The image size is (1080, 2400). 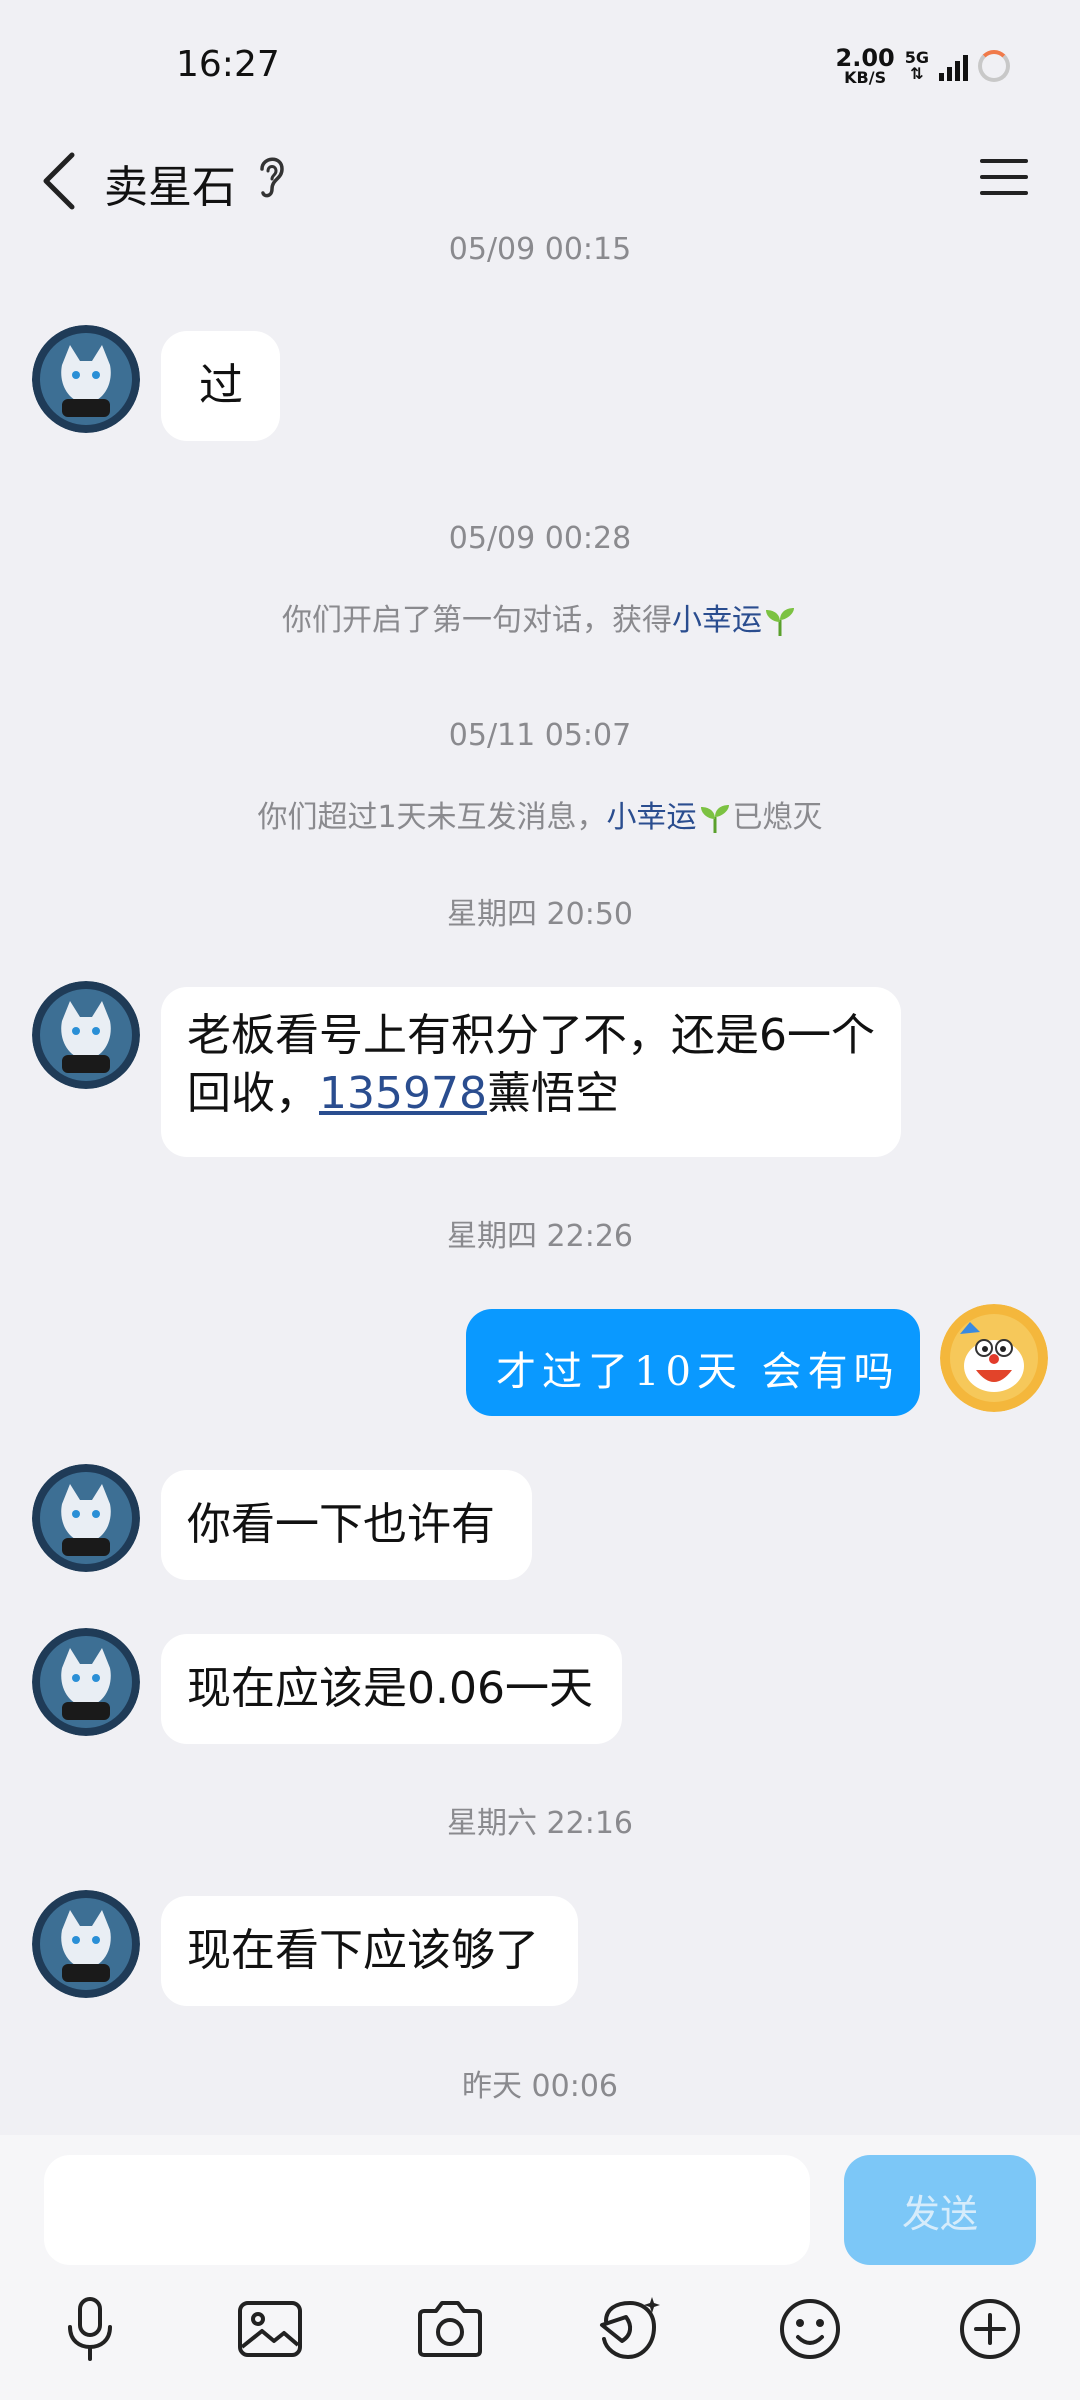 What do you see at coordinates (540, 249) in the screenshot?
I see `timestamp: 05/09 00:15` at bounding box center [540, 249].